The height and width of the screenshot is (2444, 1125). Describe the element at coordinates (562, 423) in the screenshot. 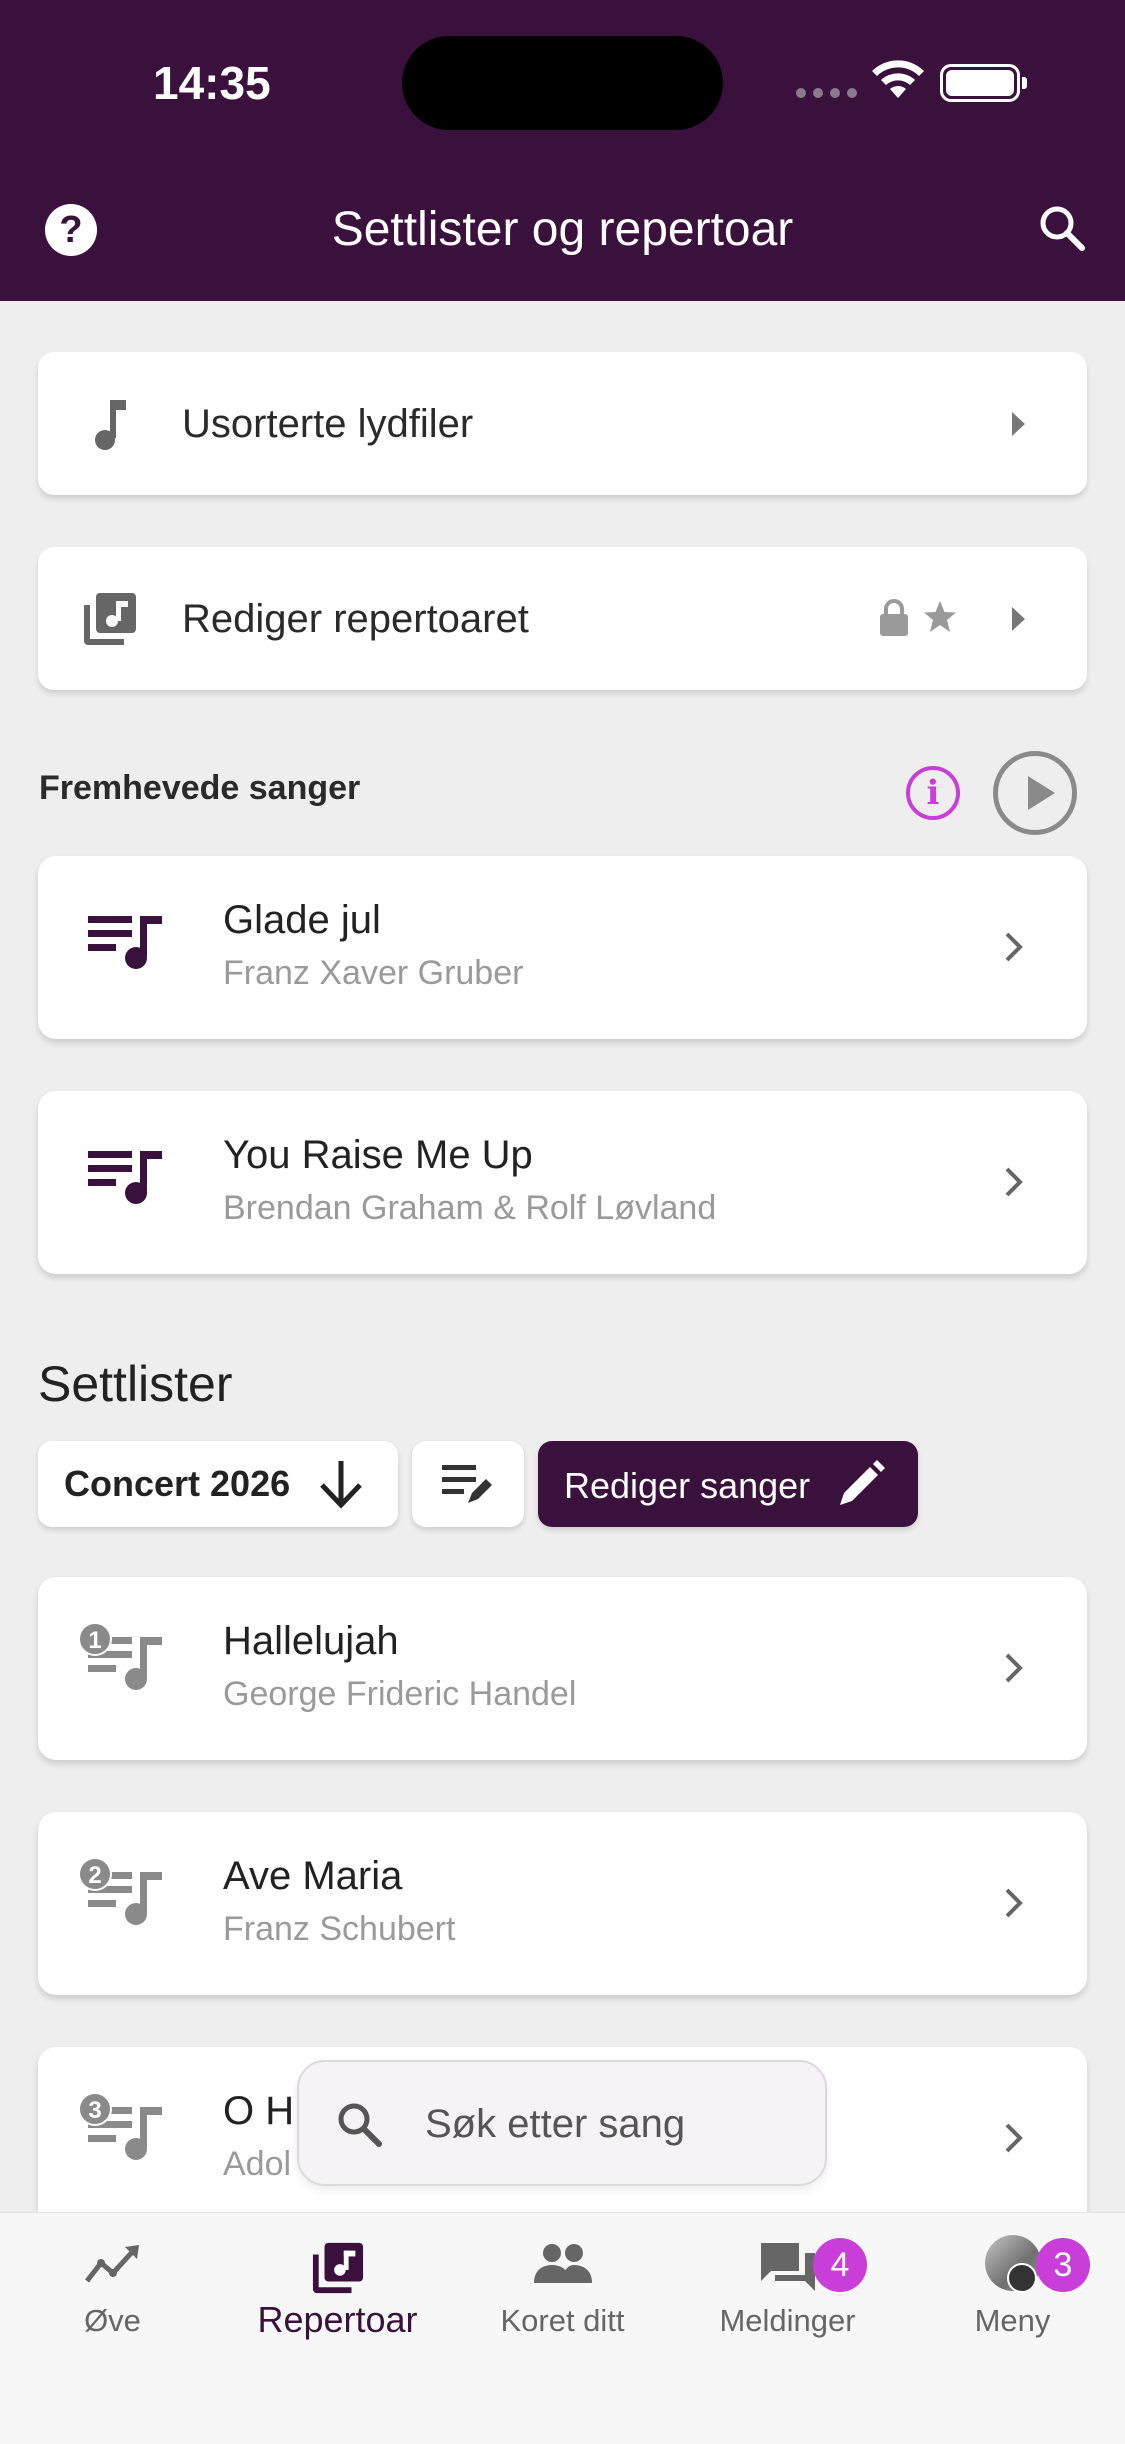

I see `unsorted-audio-card: Usorterte lydfiler` at that location.